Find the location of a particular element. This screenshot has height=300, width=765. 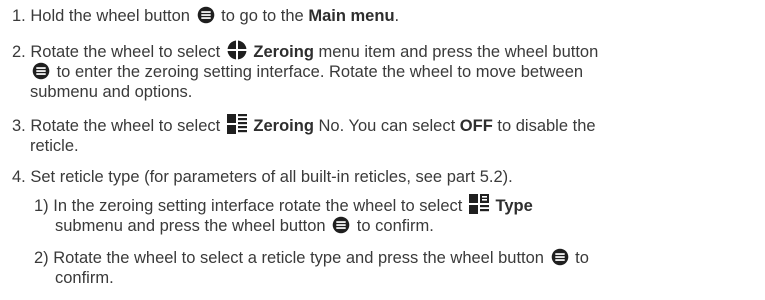

step-number: 1. is located at coordinates (19, 16).